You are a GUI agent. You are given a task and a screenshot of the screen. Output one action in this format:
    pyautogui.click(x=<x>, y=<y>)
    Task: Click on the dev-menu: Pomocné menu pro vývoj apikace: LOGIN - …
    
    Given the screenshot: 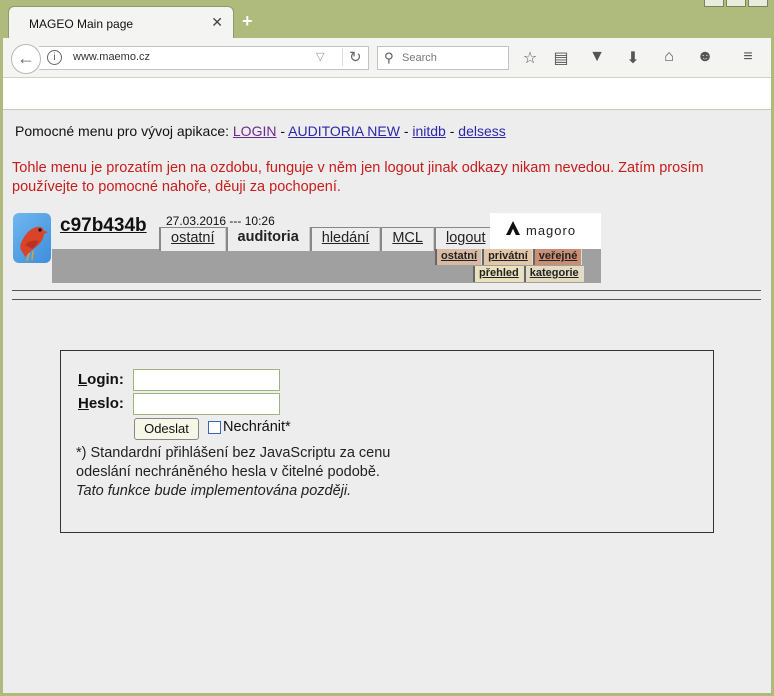 What is the action you would take?
    pyautogui.click(x=260, y=131)
    